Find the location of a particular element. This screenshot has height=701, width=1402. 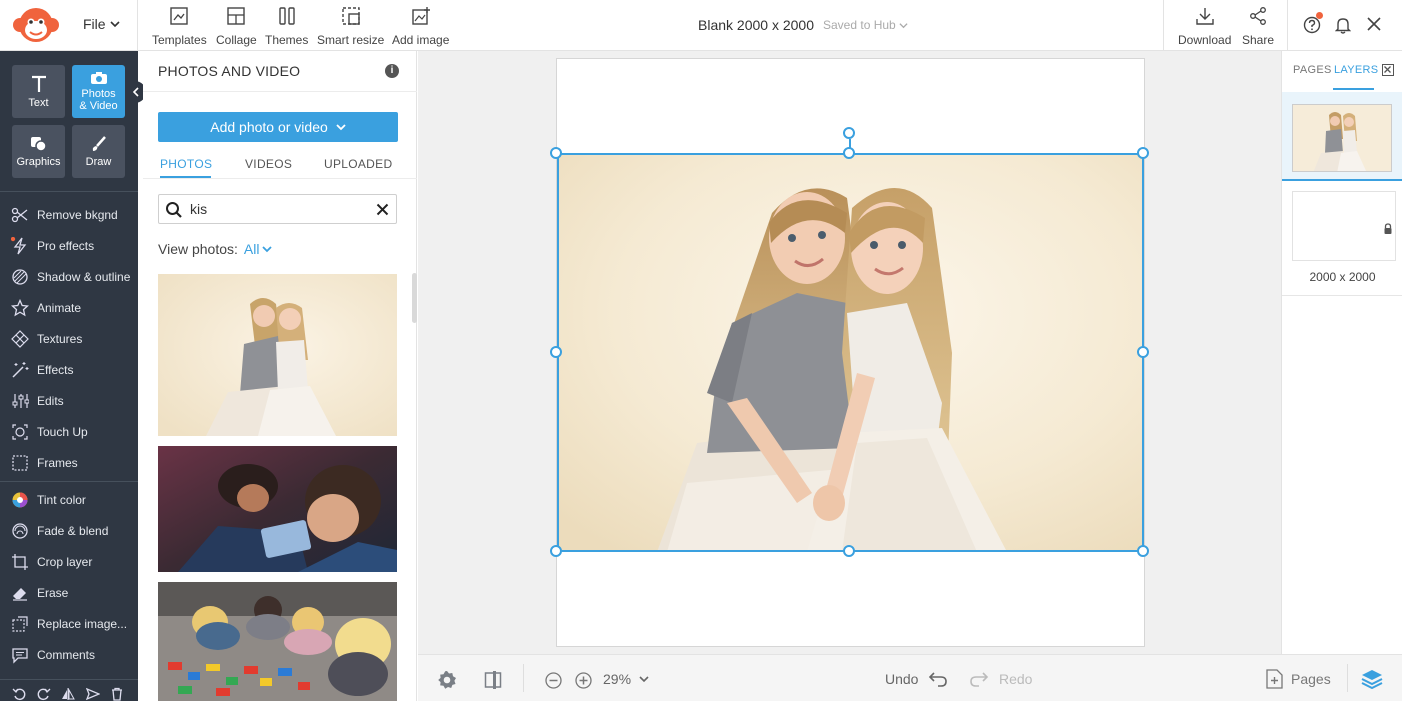

undo-label: Undo is located at coordinates (902, 679).